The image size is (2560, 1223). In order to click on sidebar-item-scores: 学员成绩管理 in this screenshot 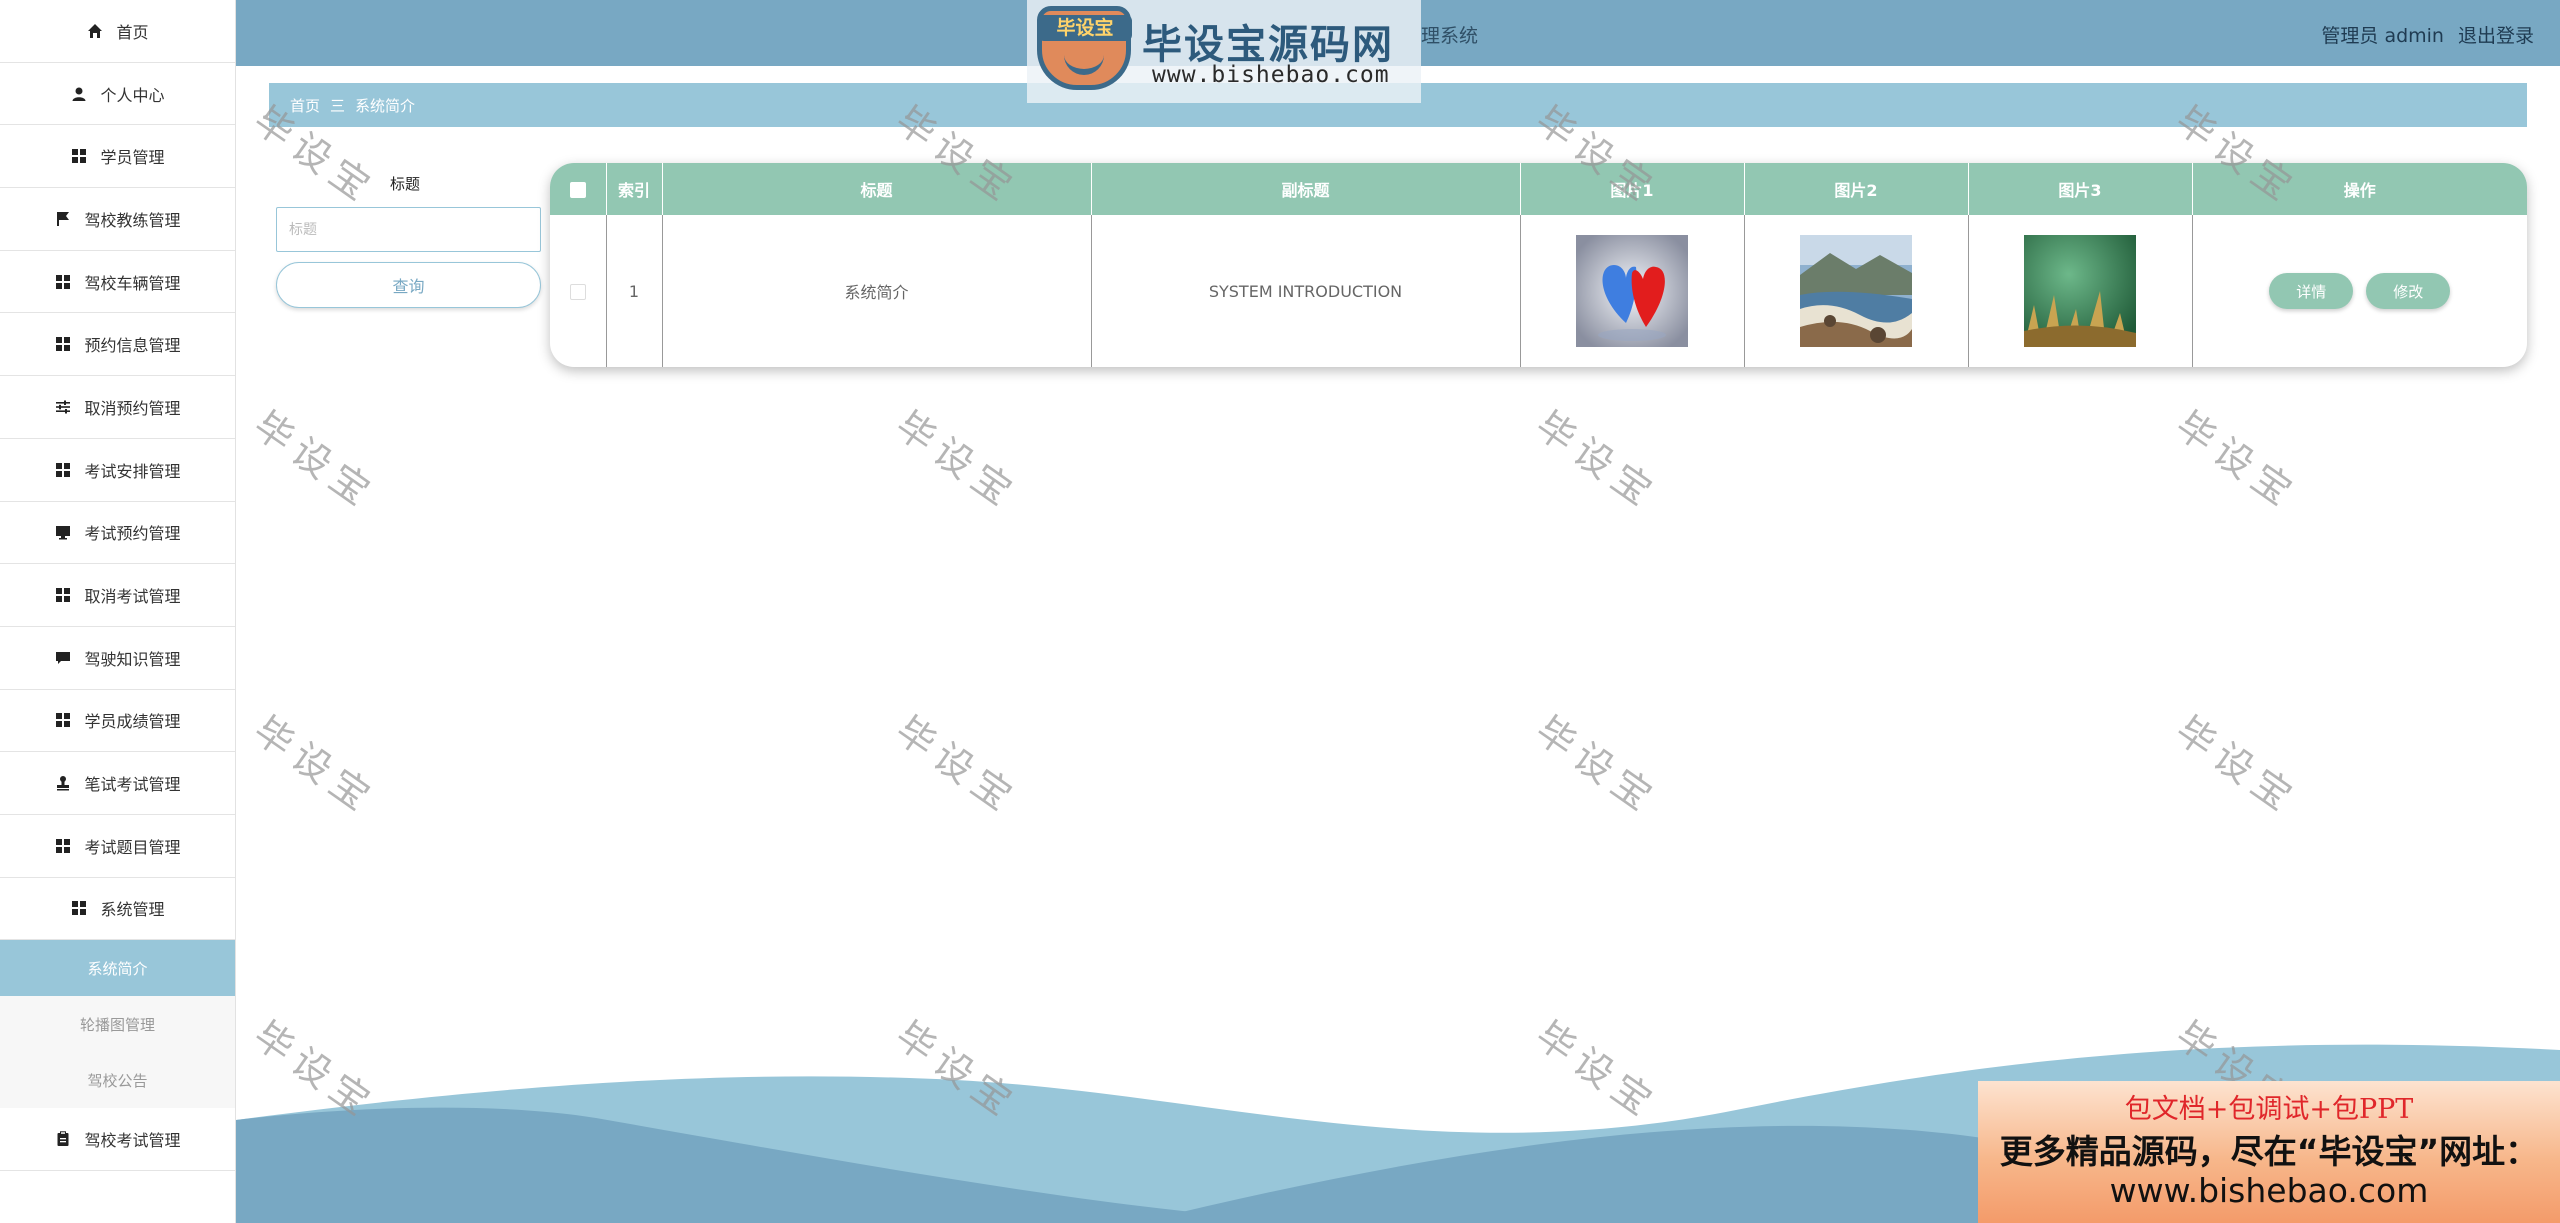, I will do `click(117, 721)`.